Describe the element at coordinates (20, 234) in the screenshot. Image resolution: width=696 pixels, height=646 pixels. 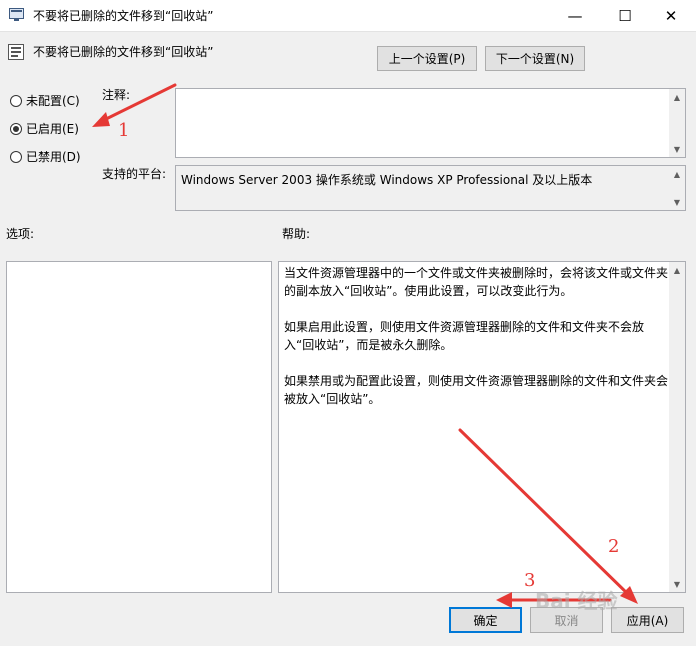
I see `options-label: 选项:` at that location.